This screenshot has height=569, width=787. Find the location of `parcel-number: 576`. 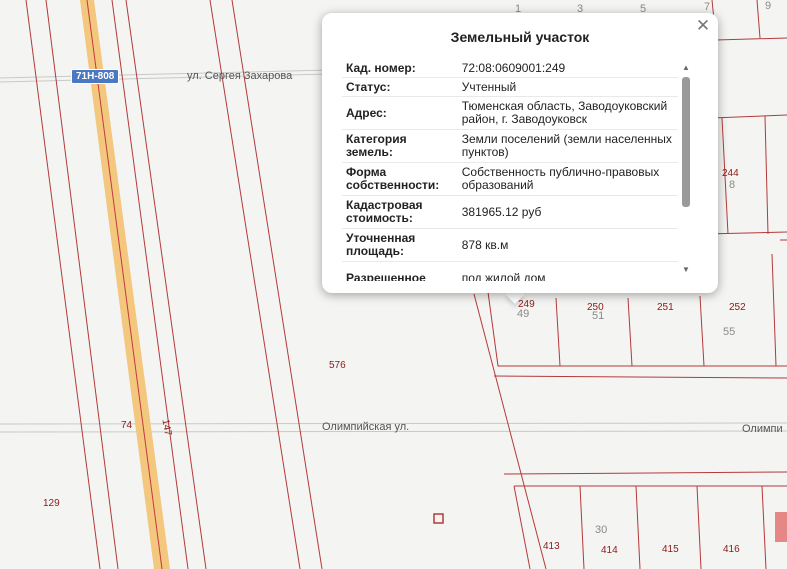

parcel-number: 576 is located at coordinates (337, 365).